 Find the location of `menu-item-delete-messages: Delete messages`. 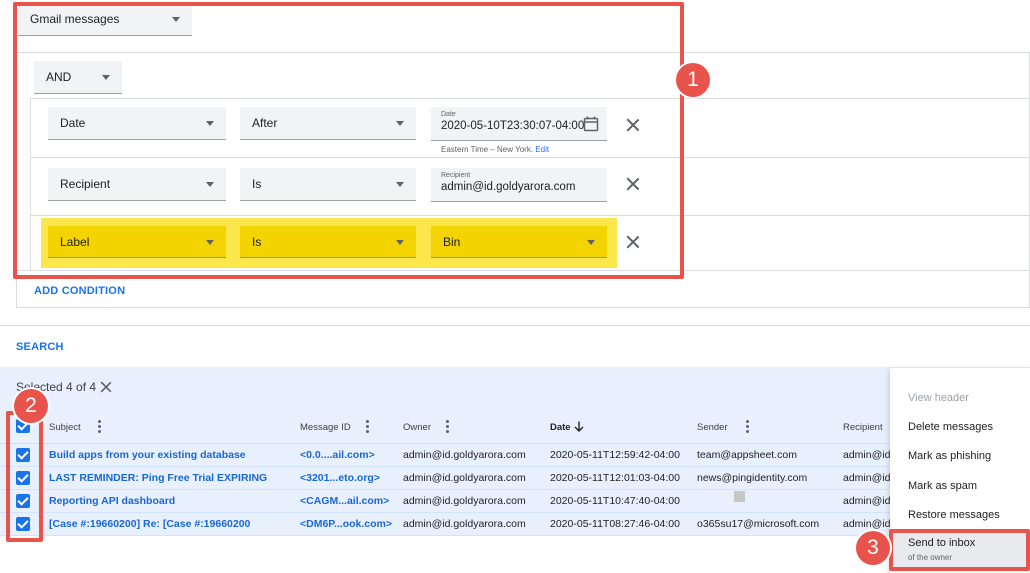

menu-item-delete-messages: Delete messages is located at coordinates (950, 427).